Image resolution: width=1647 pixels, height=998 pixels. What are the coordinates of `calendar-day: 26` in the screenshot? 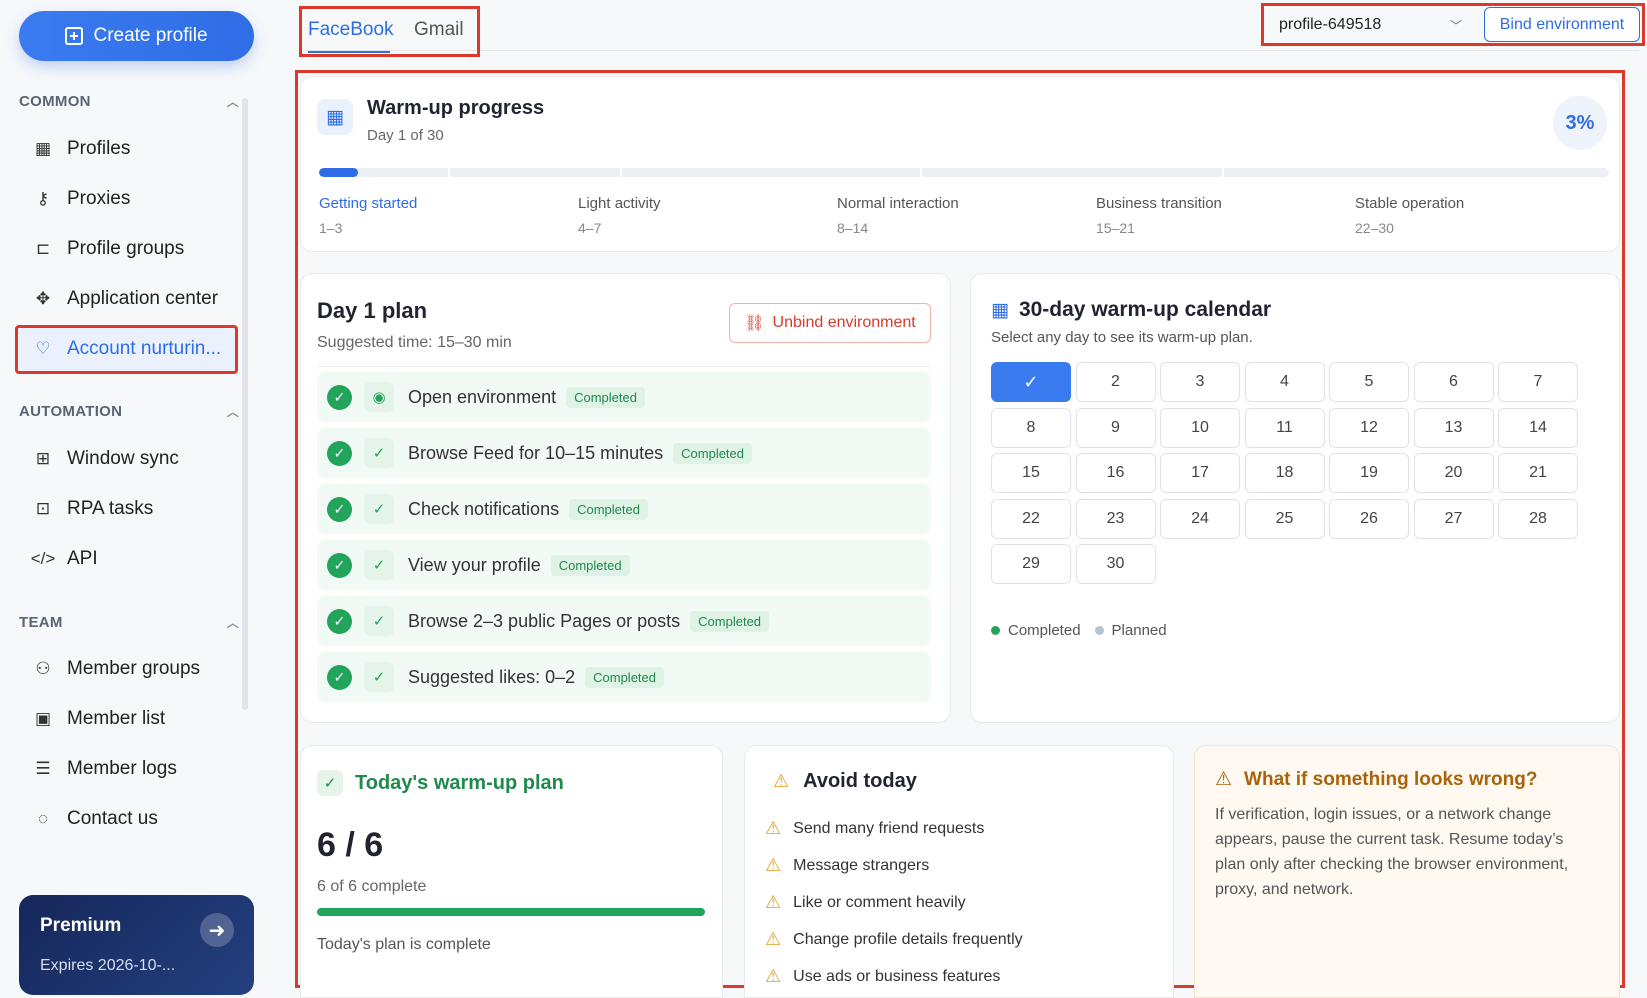 It's located at (1369, 518).